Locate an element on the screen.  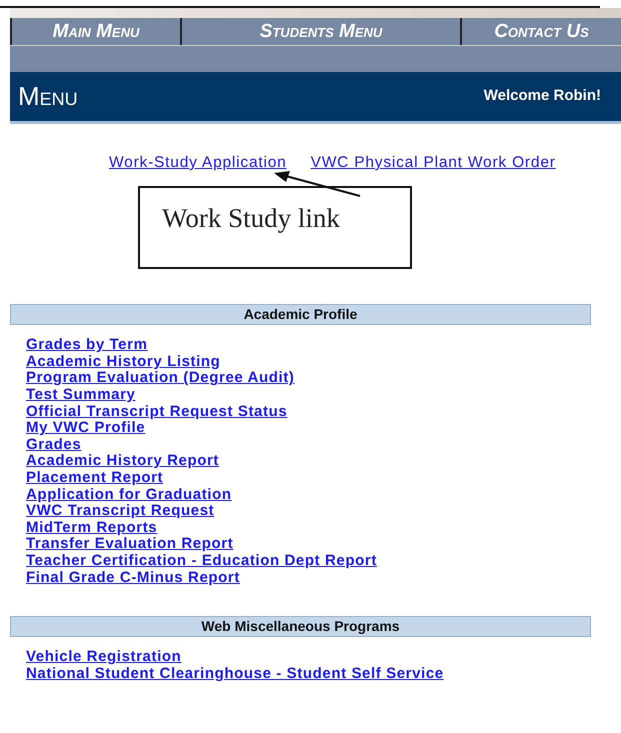
menu-link: Work-Study Application is located at coordinates (198, 162).